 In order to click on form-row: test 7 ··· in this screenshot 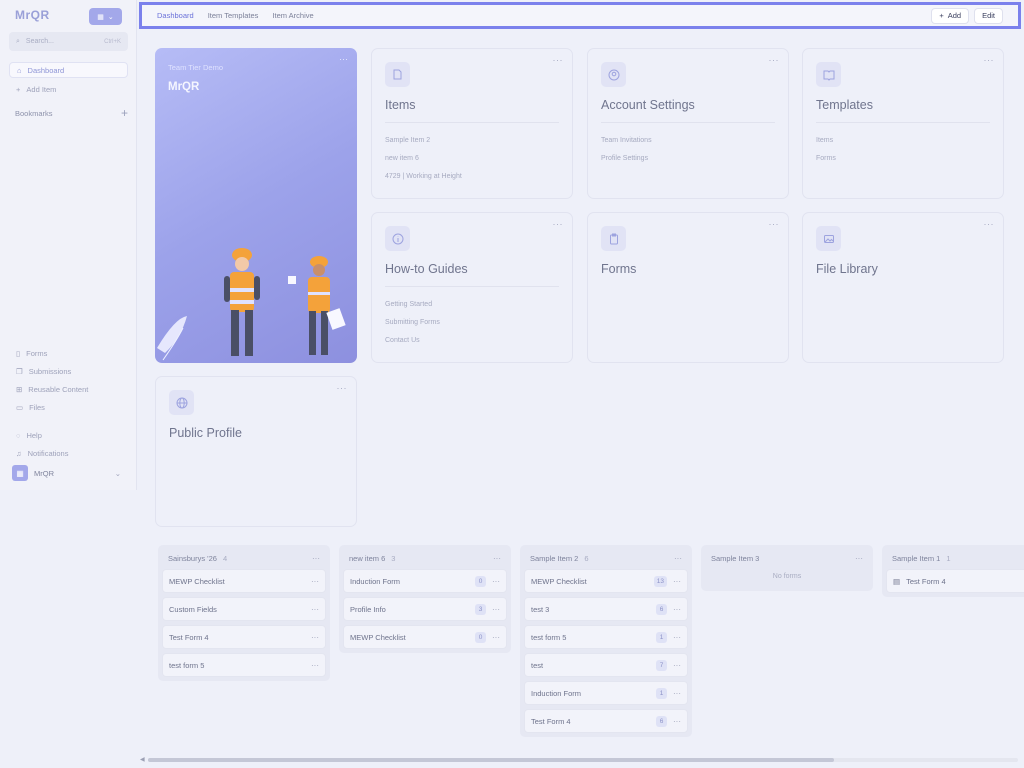, I will do `click(606, 665)`.